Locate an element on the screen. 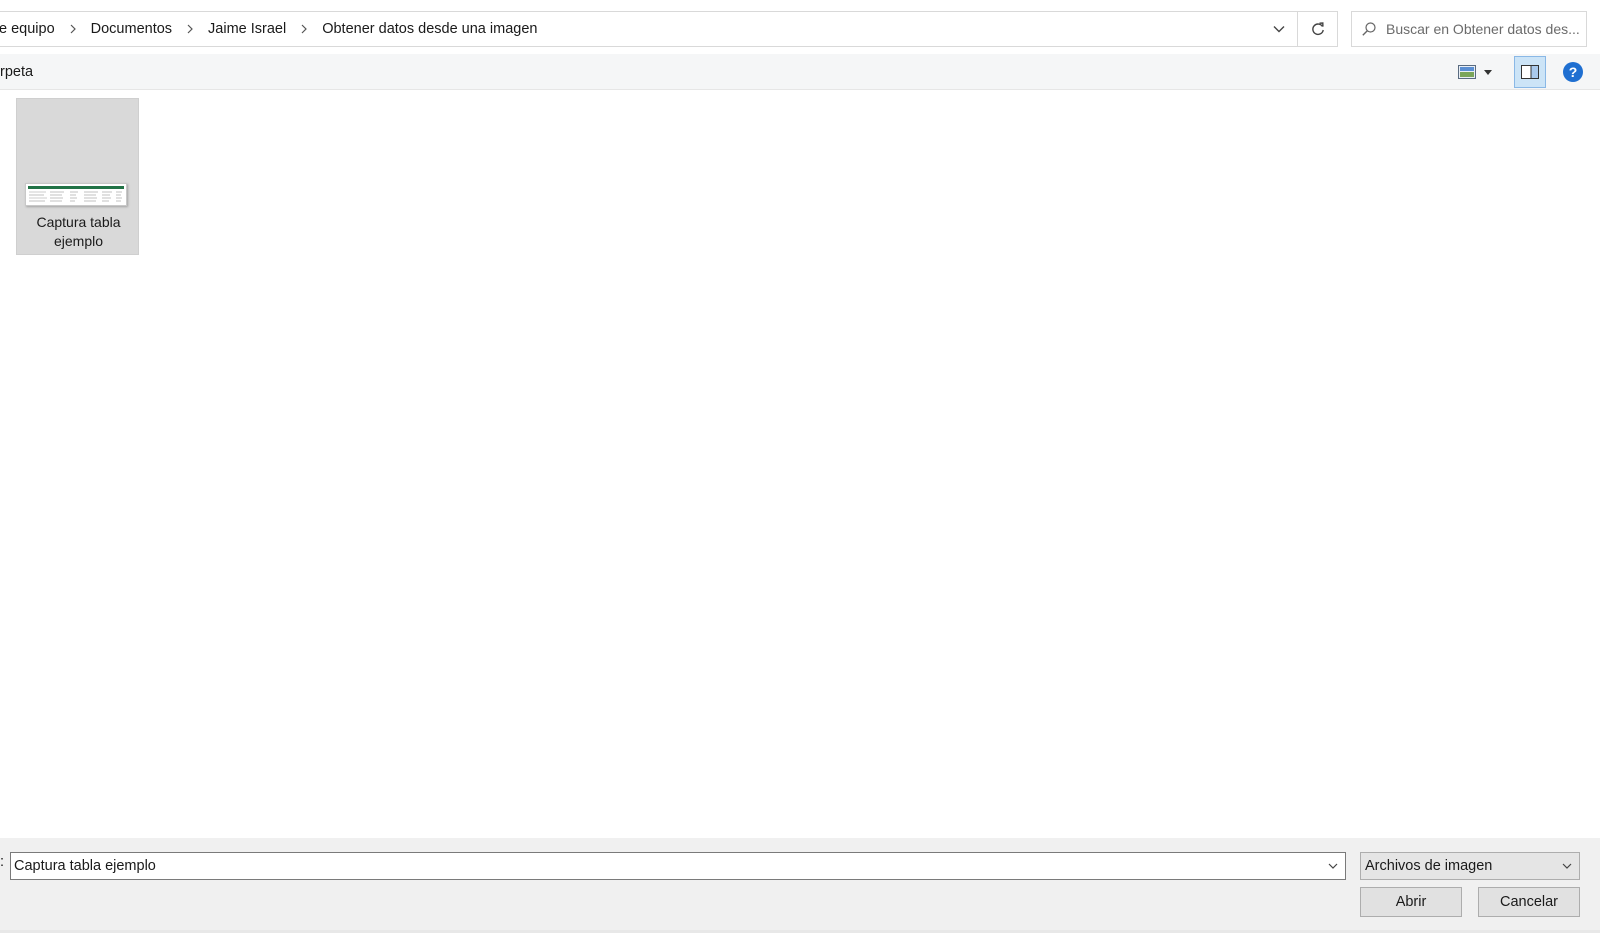  view-options-icon is located at coordinates (1467, 72).